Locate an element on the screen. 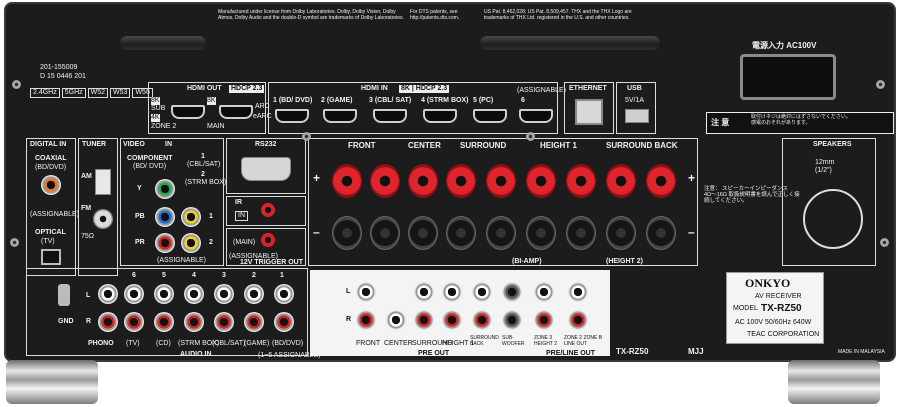  pre-out-sback-r is located at coordinates (482, 320).